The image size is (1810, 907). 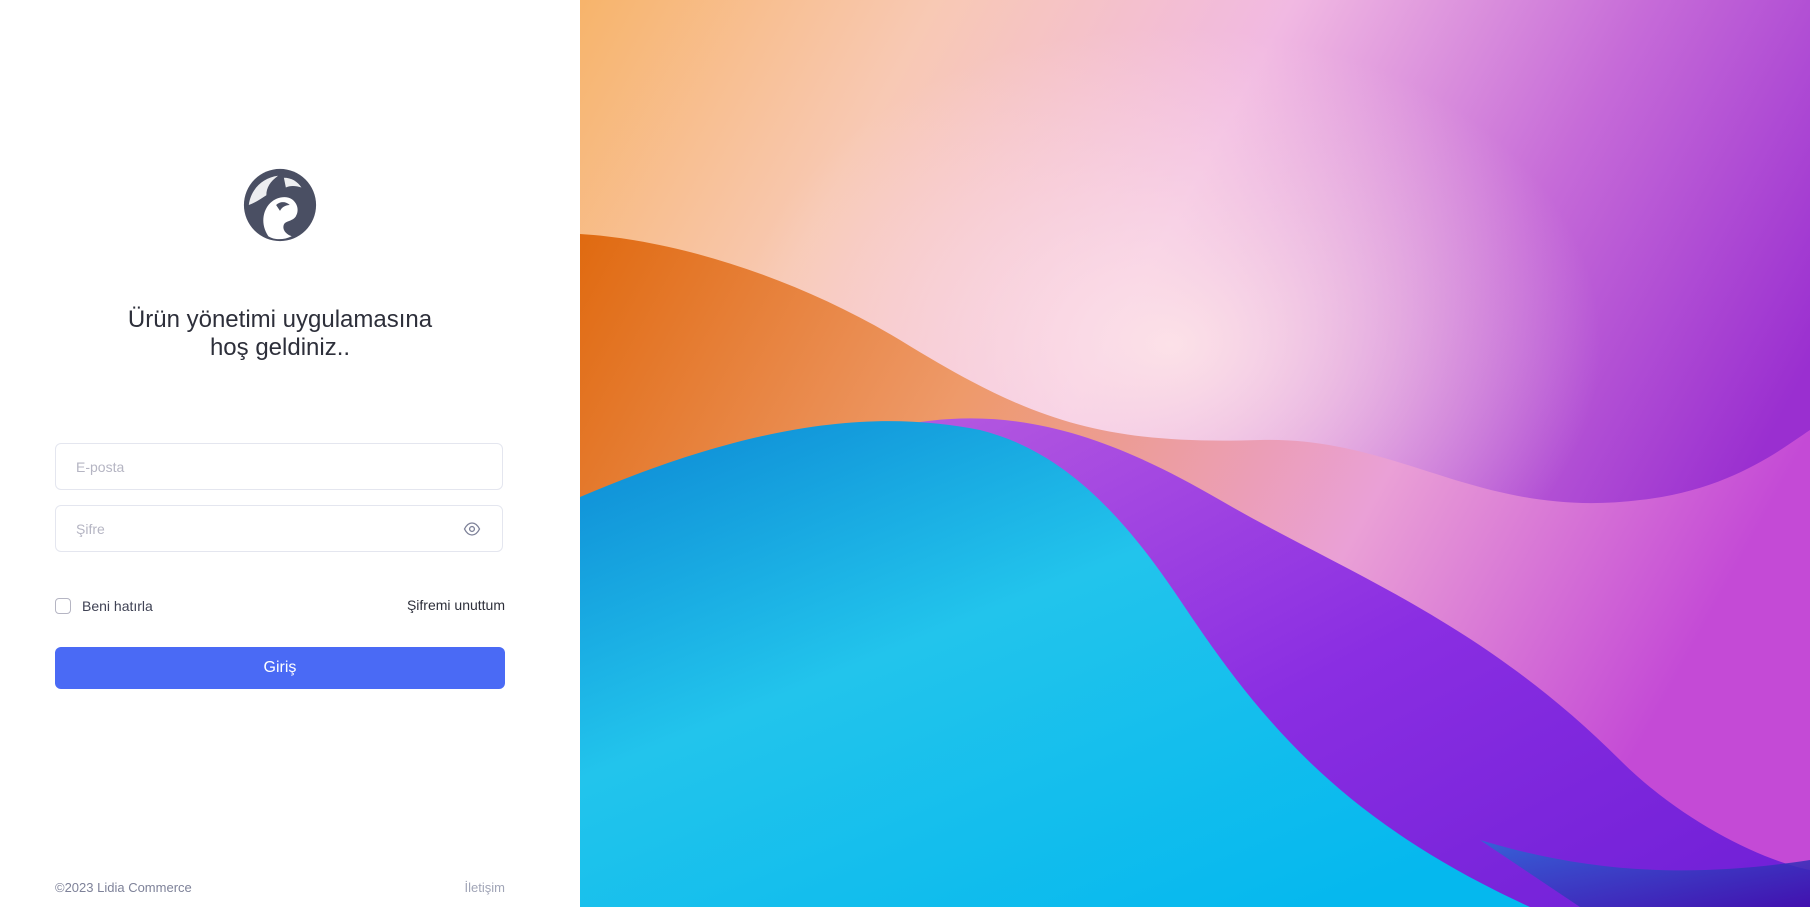 I want to click on welcome-line-2: hoş geldiniz.., so click(x=280, y=347).